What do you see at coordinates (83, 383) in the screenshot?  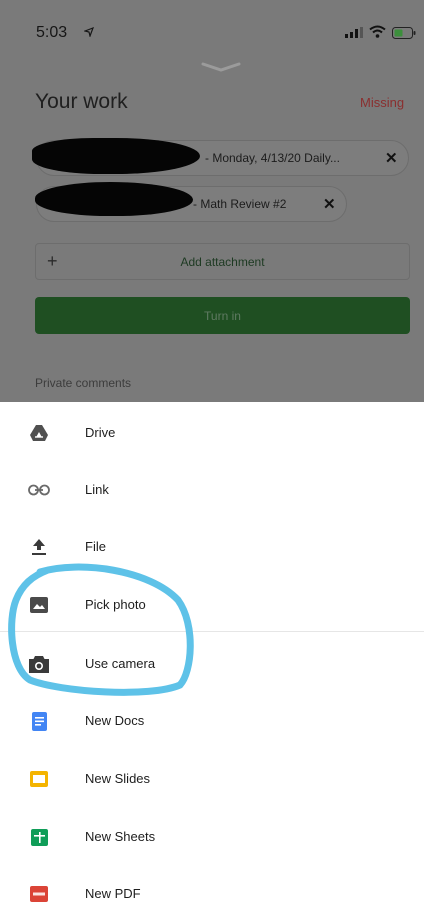 I see `private-comments-label: Private comments` at bounding box center [83, 383].